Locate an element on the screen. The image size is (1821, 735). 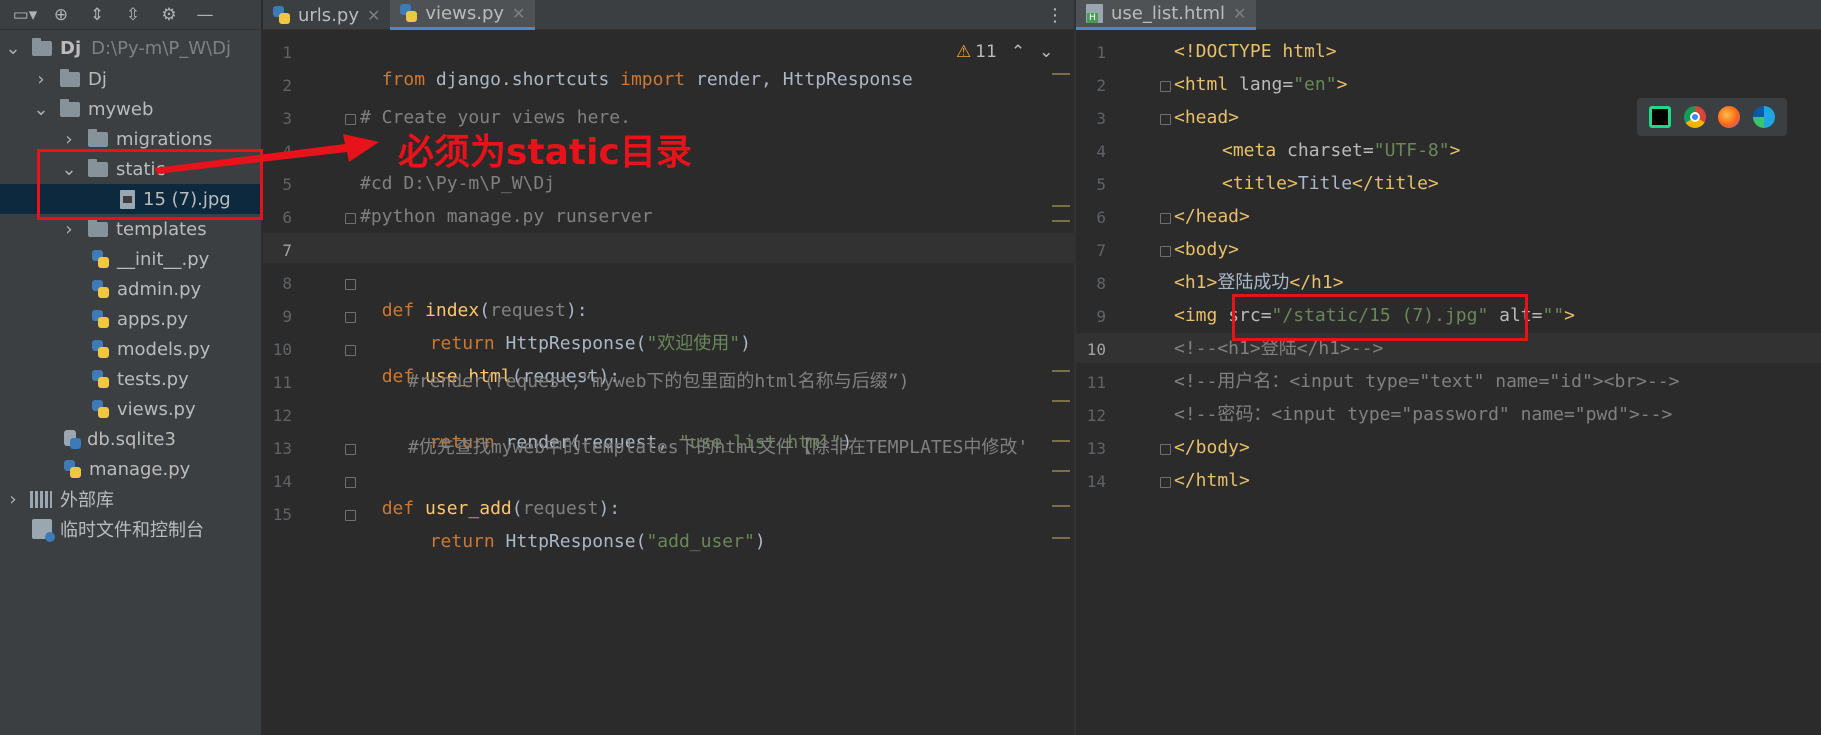
line-number: 6 is located at coordinates (1088, 217).